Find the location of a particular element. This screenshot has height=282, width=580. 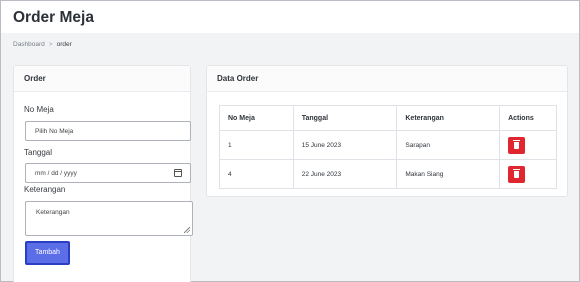

calendar-icon is located at coordinates (178, 173).